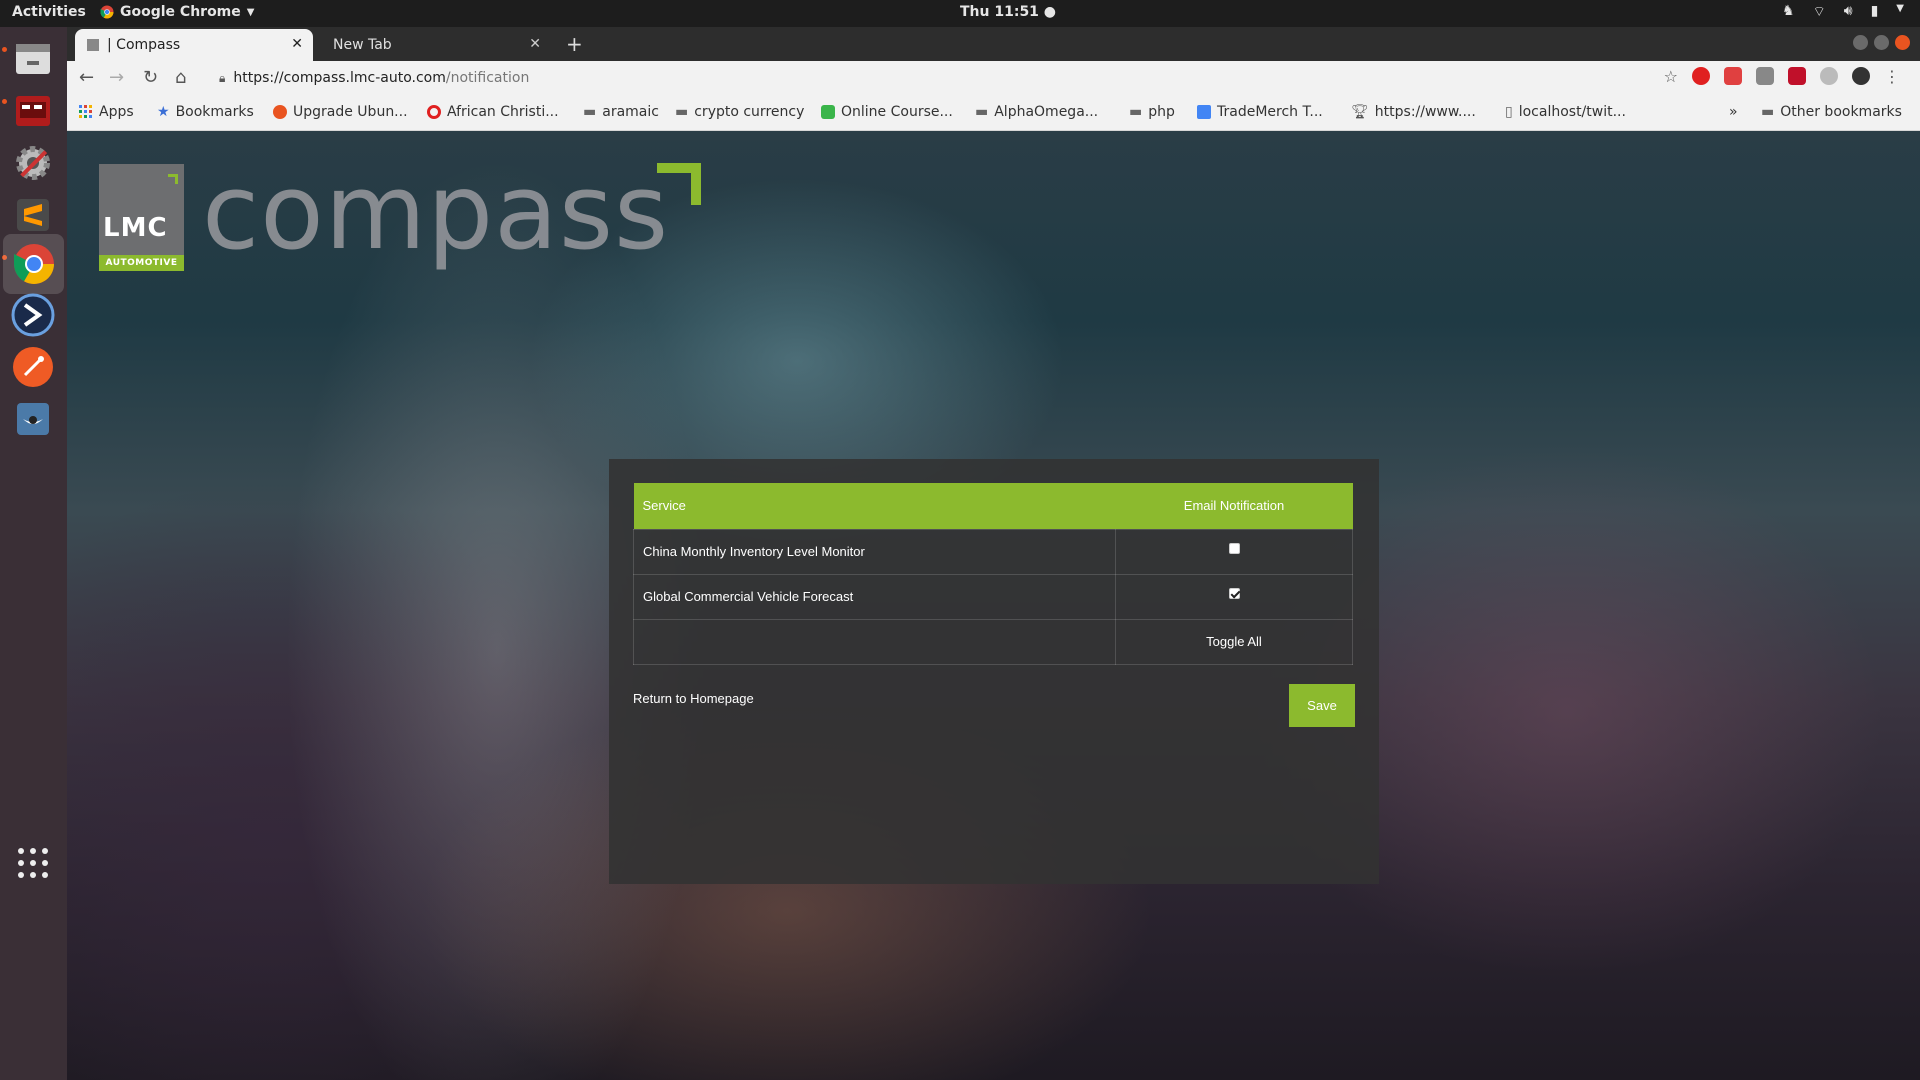 Image resolution: width=1920 pixels, height=1080 pixels. What do you see at coordinates (86, 77) in the screenshot?
I see `back-arrow-icon: ←` at bounding box center [86, 77].